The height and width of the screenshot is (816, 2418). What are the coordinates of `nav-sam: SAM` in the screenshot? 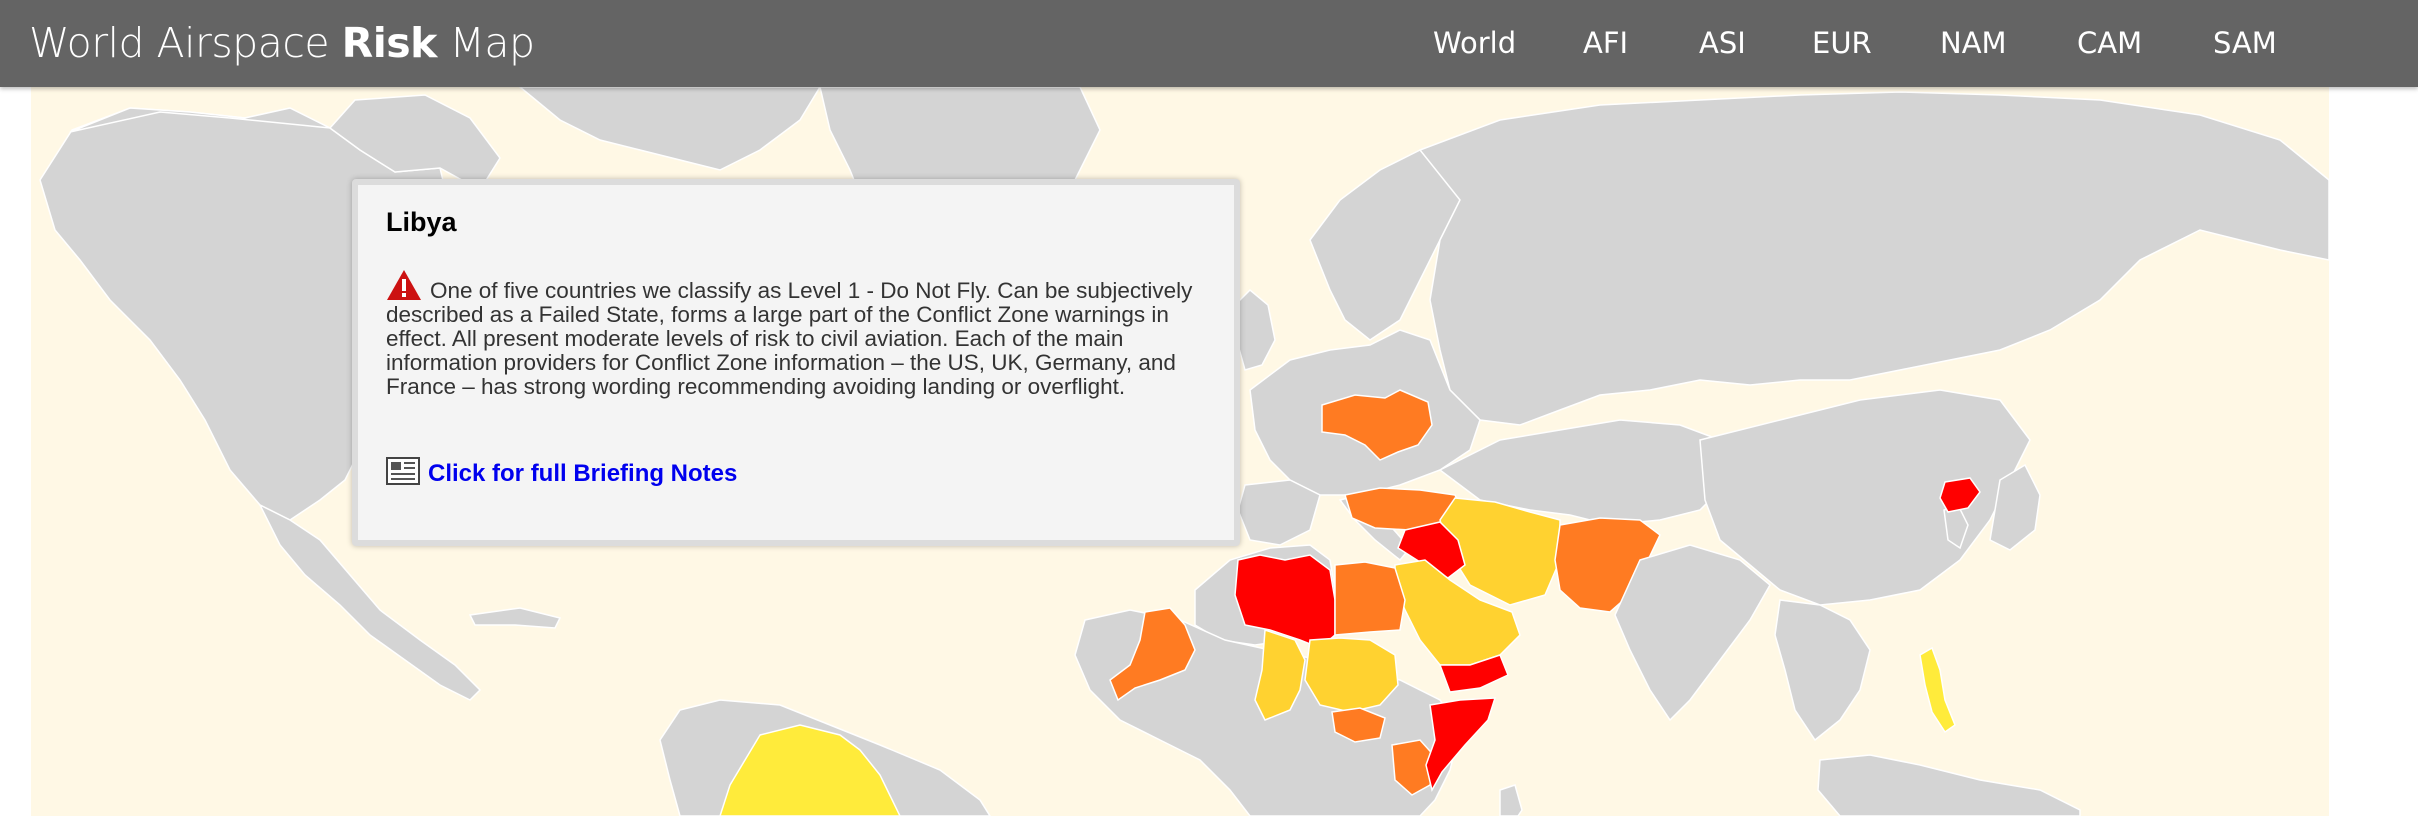 It's located at (2245, 43).